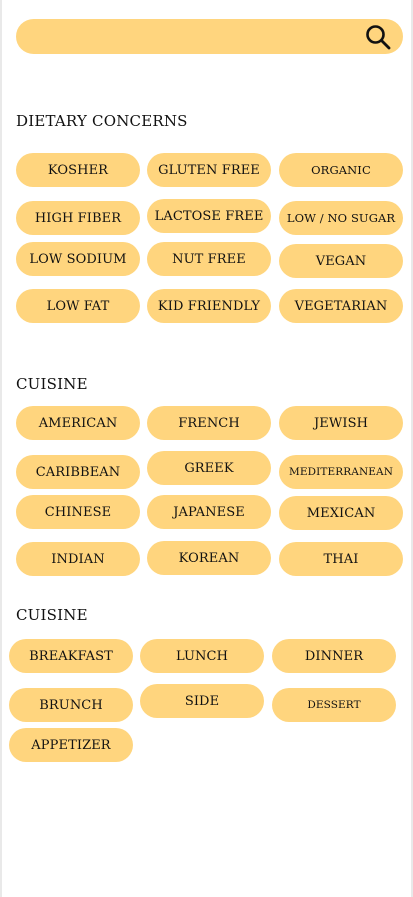  I want to click on chip-japanese: JAPANESE, so click(209, 512).